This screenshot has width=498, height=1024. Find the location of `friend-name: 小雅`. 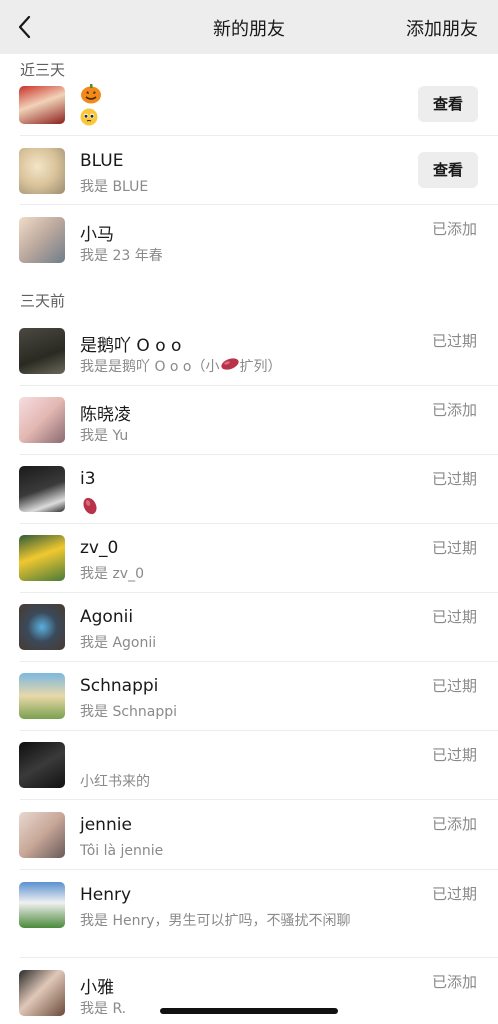

friend-name: 小雅 is located at coordinates (97, 988).